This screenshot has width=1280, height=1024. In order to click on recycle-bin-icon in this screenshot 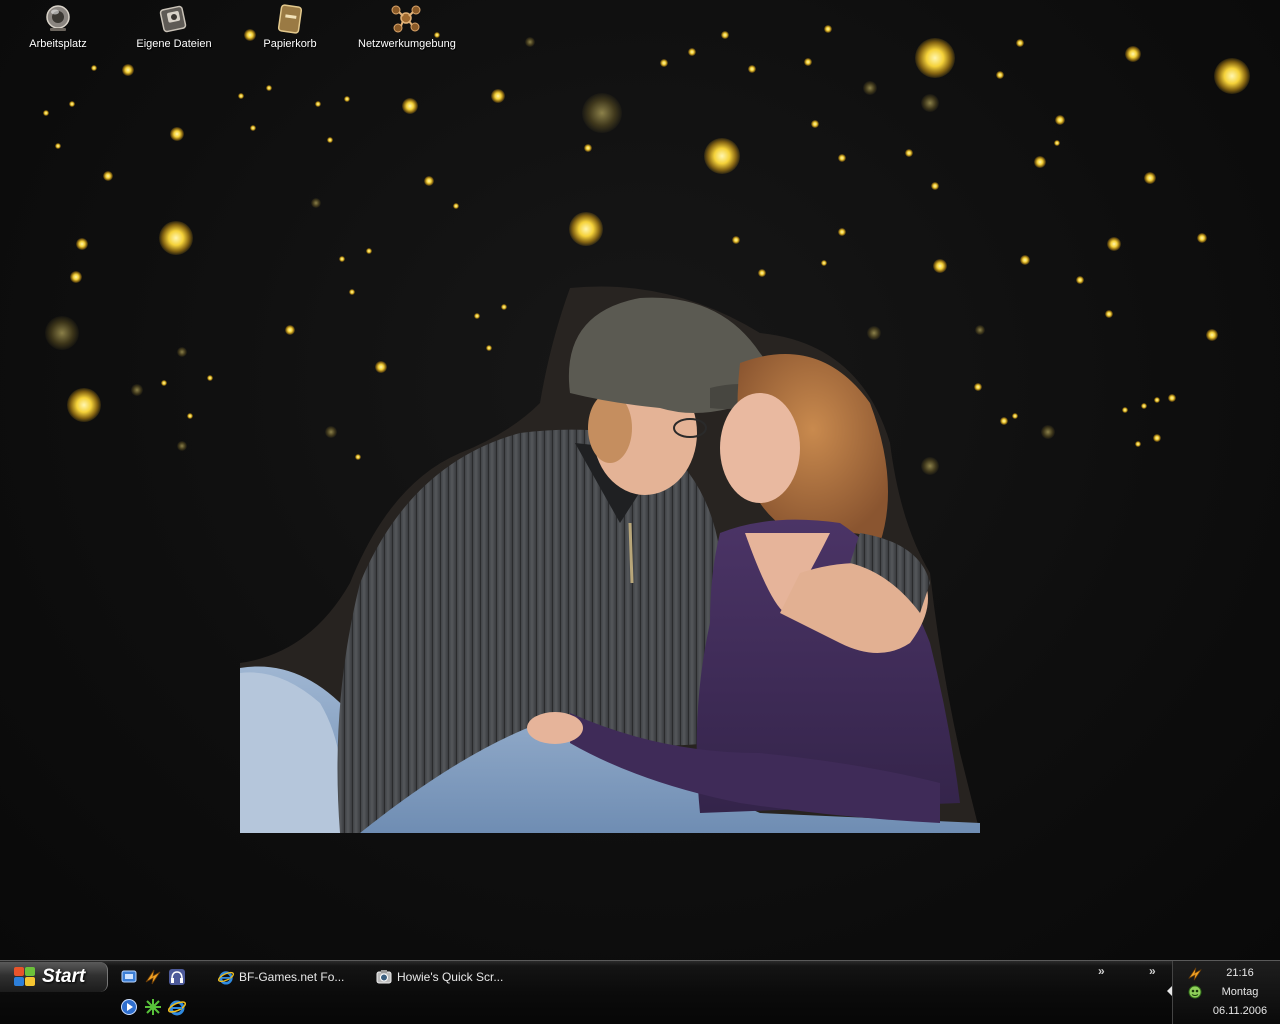, I will do `click(290, 18)`.